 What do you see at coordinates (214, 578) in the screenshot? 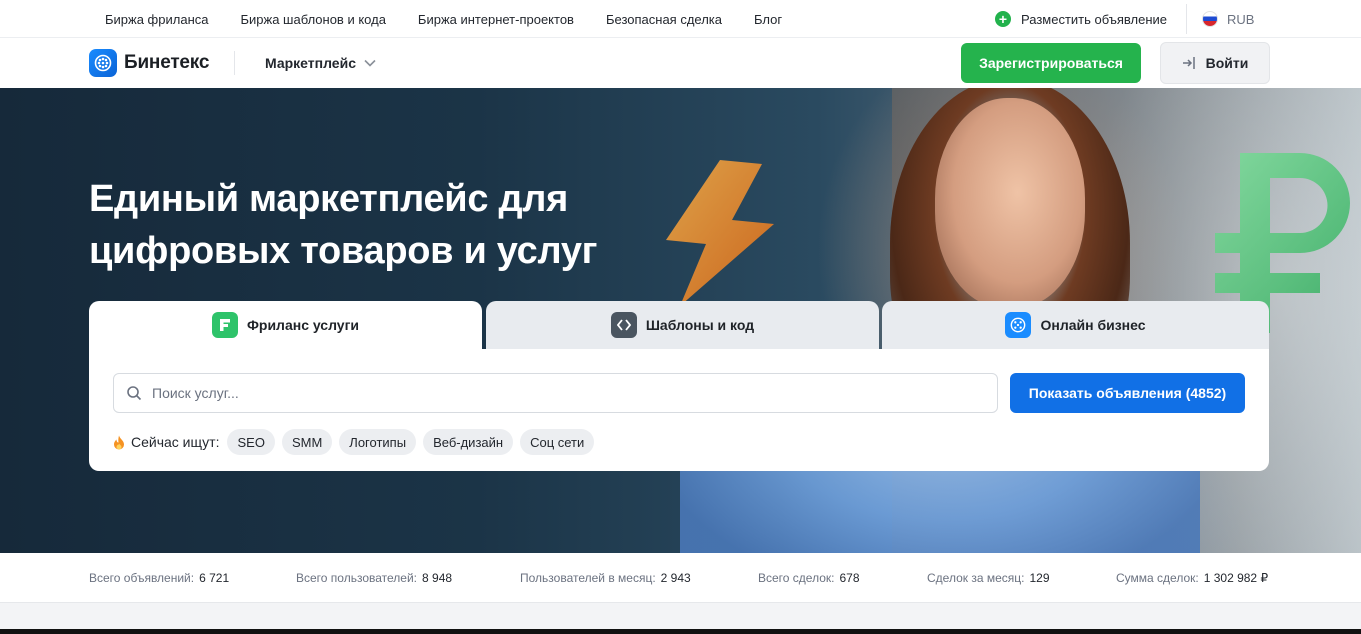
I see `stat-value: 6 721` at bounding box center [214, 578].